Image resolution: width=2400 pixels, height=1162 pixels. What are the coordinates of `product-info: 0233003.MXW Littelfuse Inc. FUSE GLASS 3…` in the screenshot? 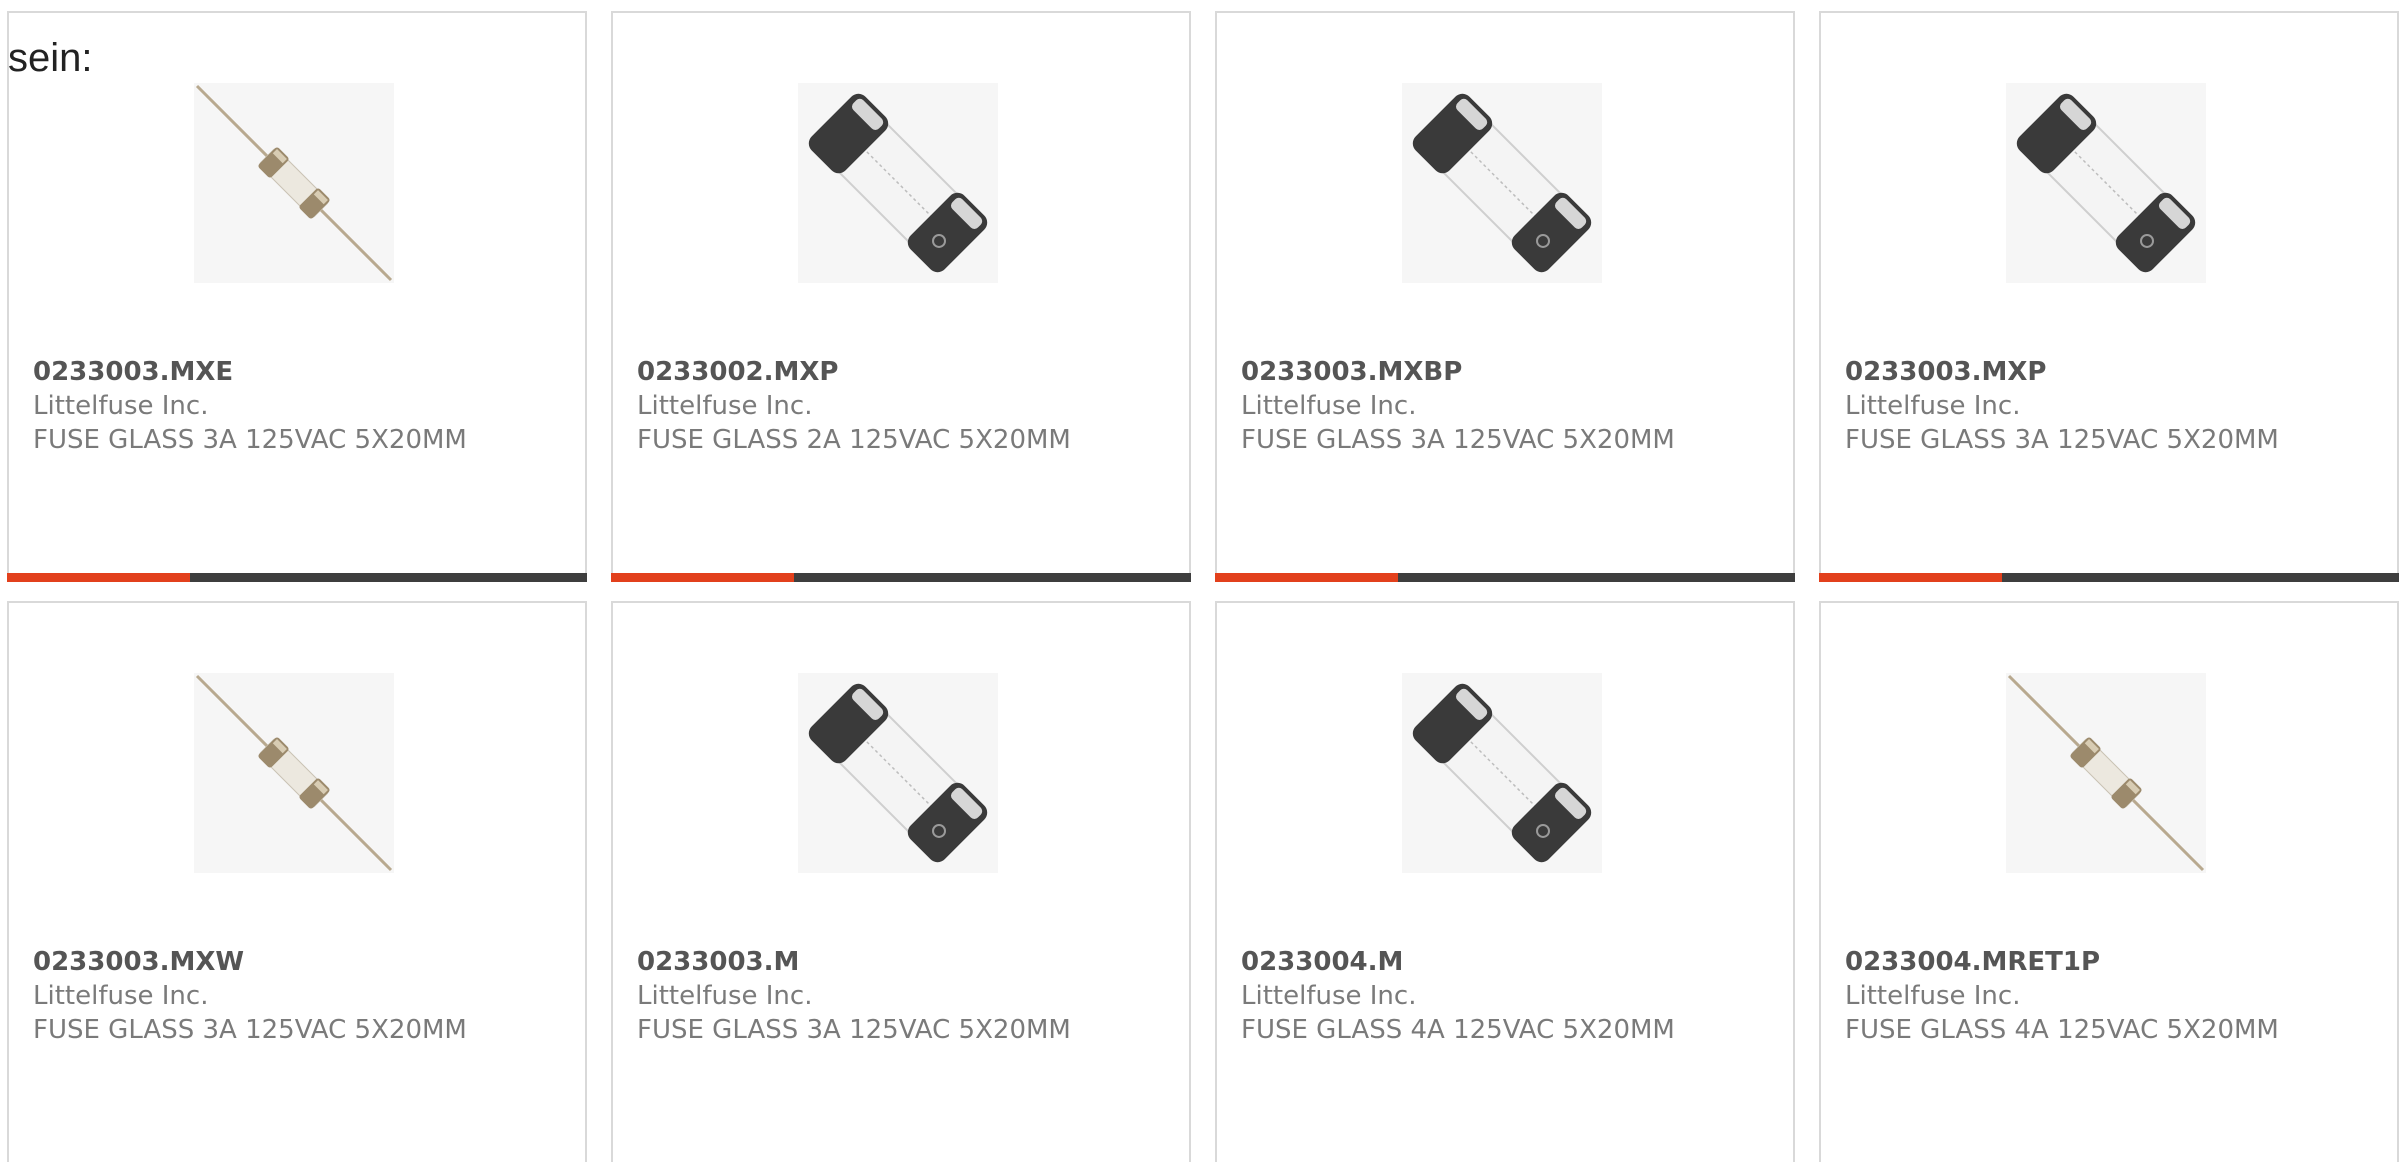 It's located at (303, 996).